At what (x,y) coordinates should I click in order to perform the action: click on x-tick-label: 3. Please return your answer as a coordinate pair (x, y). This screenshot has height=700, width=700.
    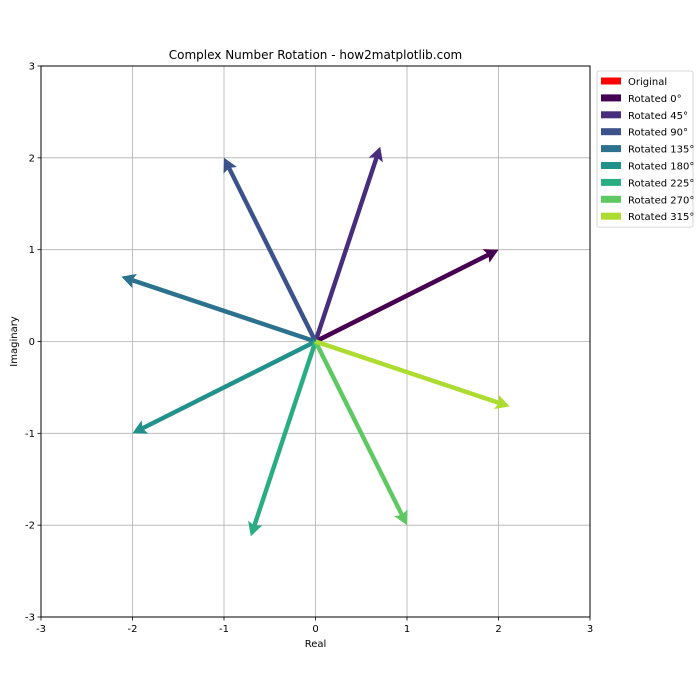
    Looking at the image, I should click on (590, 629).